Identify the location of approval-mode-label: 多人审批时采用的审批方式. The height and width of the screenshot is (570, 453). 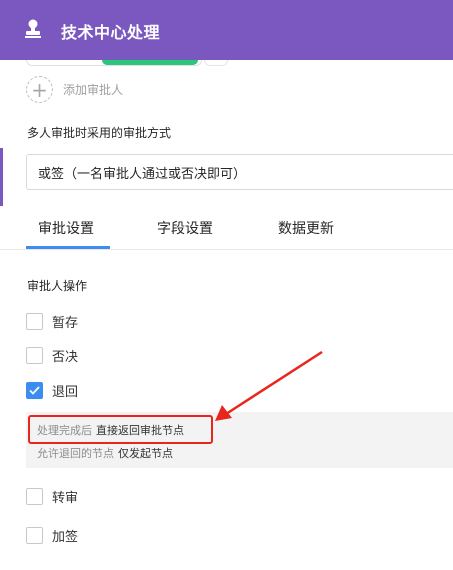
(99, 133).